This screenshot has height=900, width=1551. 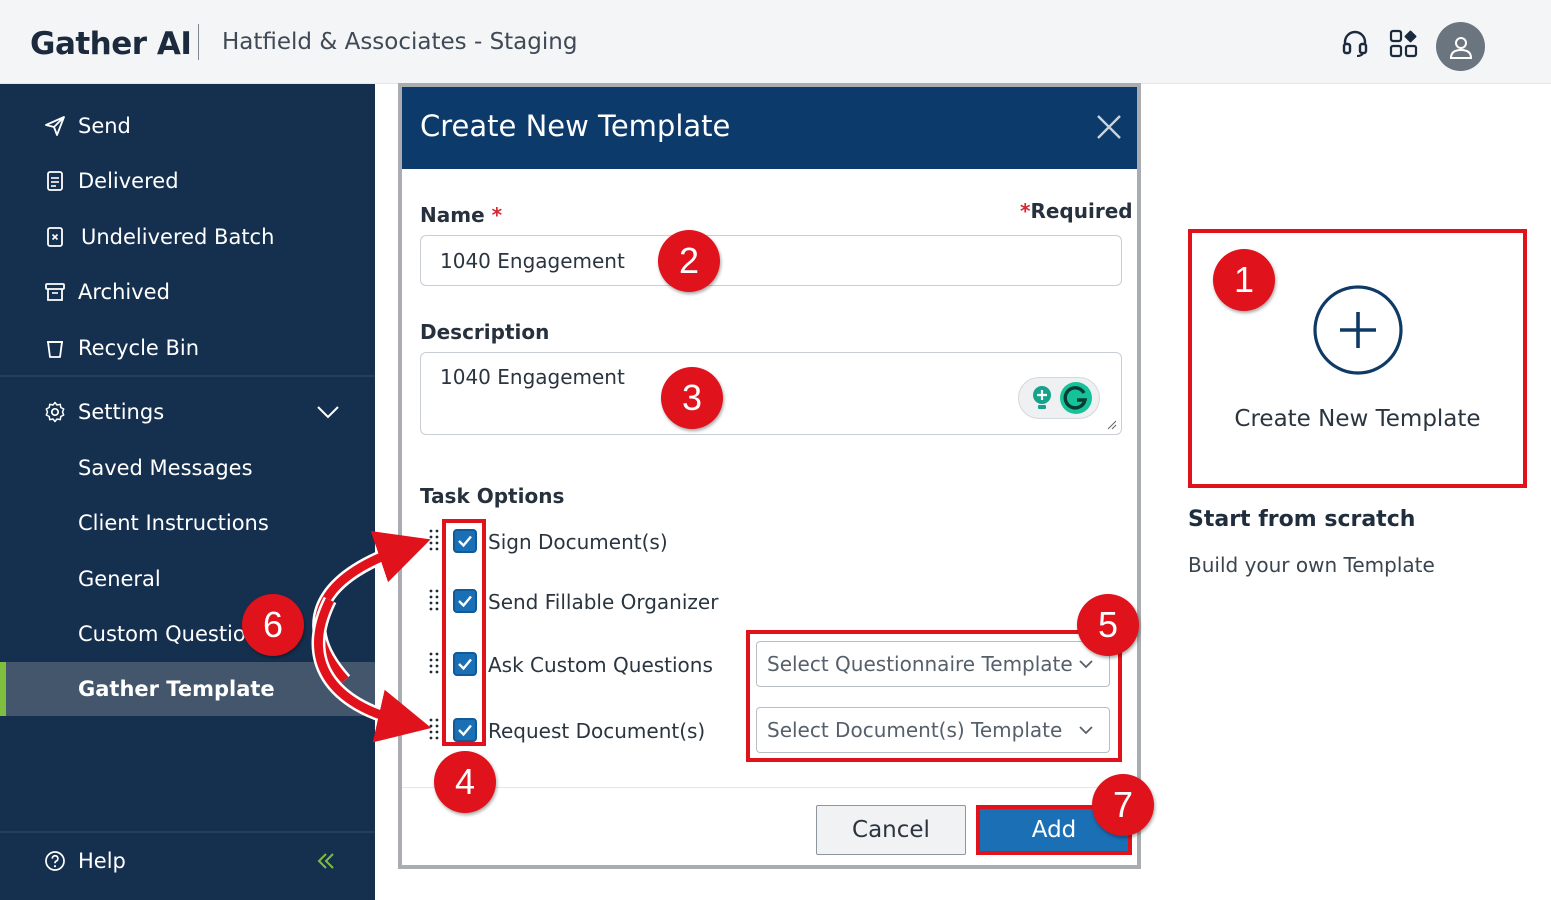 What do you see at coordinates (600, 665) in the screenshot?
I see `custom-questions-label: Ask Custom Questions` at bounding box center [600, 665].